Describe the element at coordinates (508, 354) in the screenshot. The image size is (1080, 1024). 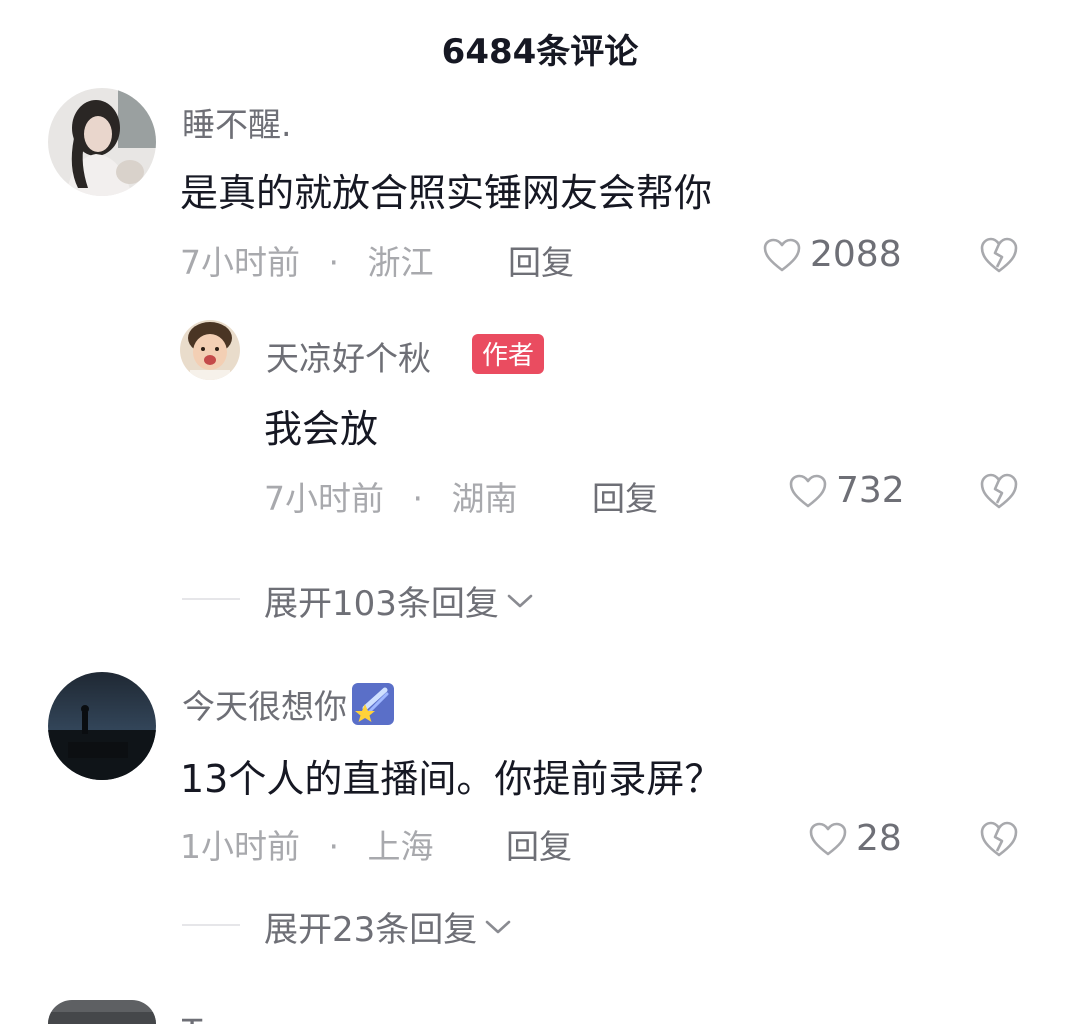
I see `author-badge: 作者` at that location.